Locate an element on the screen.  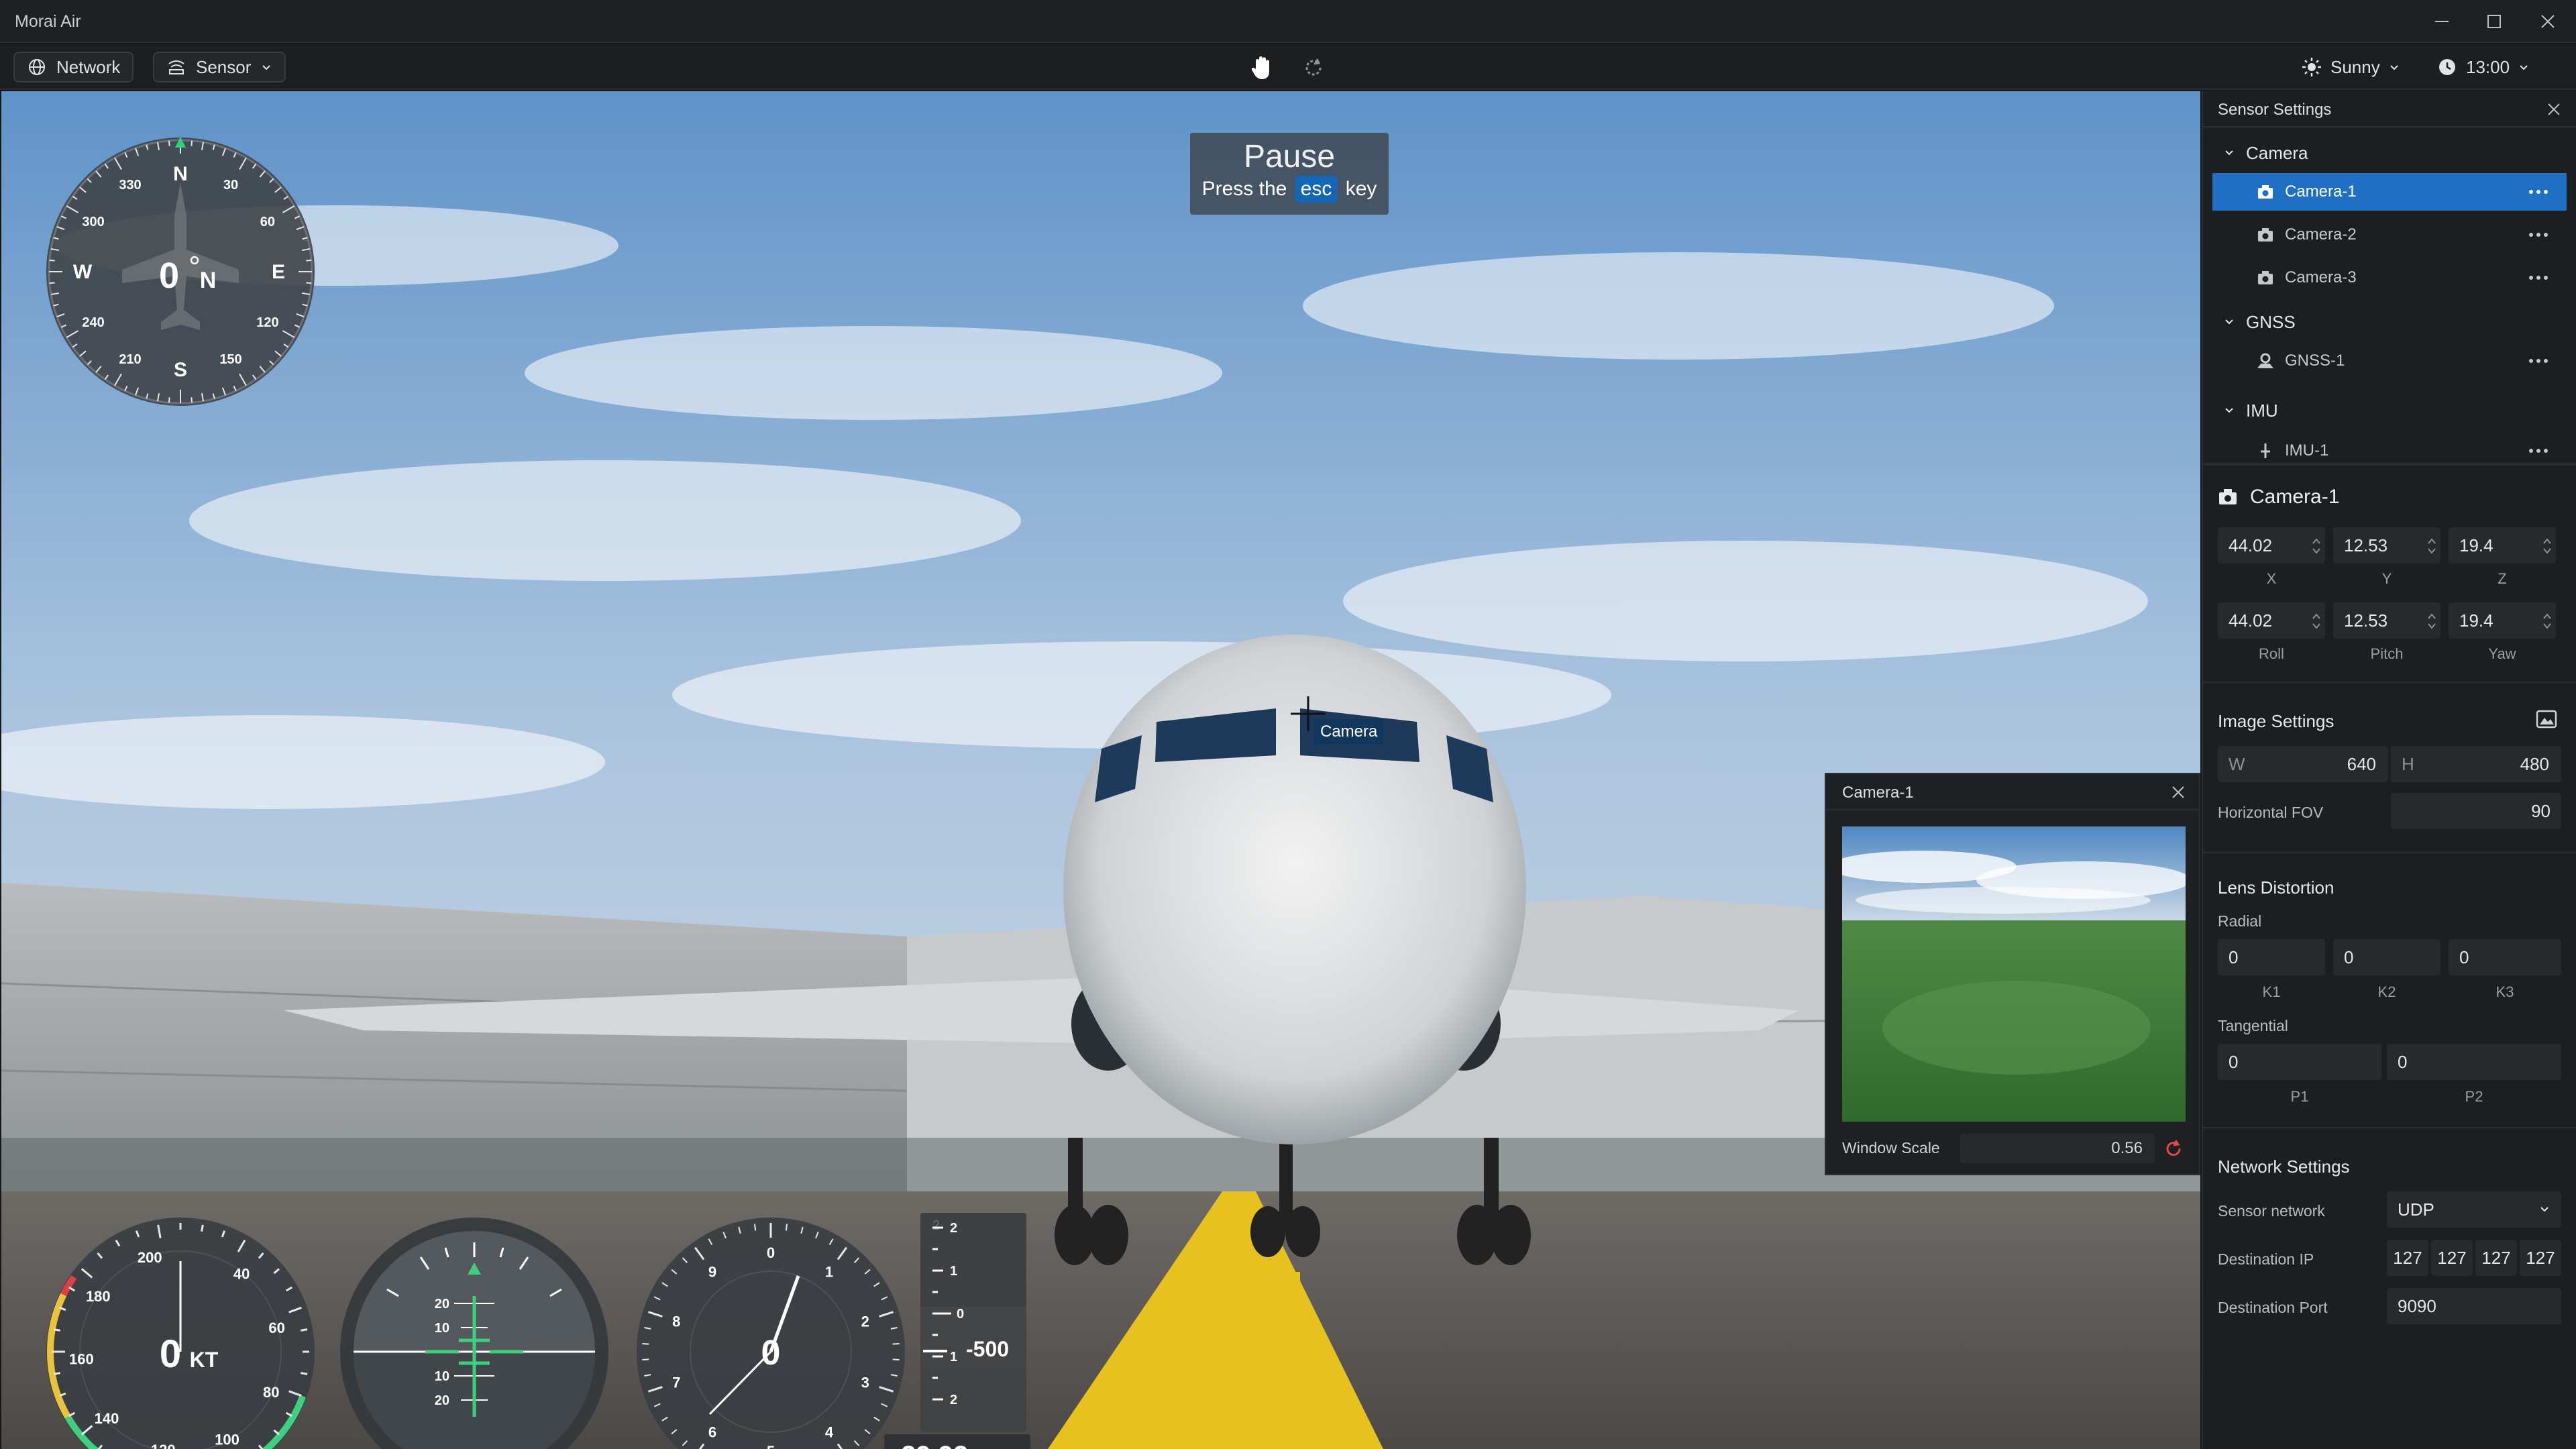
image-width-input: W 640 is located at coordinates (2303, 764).